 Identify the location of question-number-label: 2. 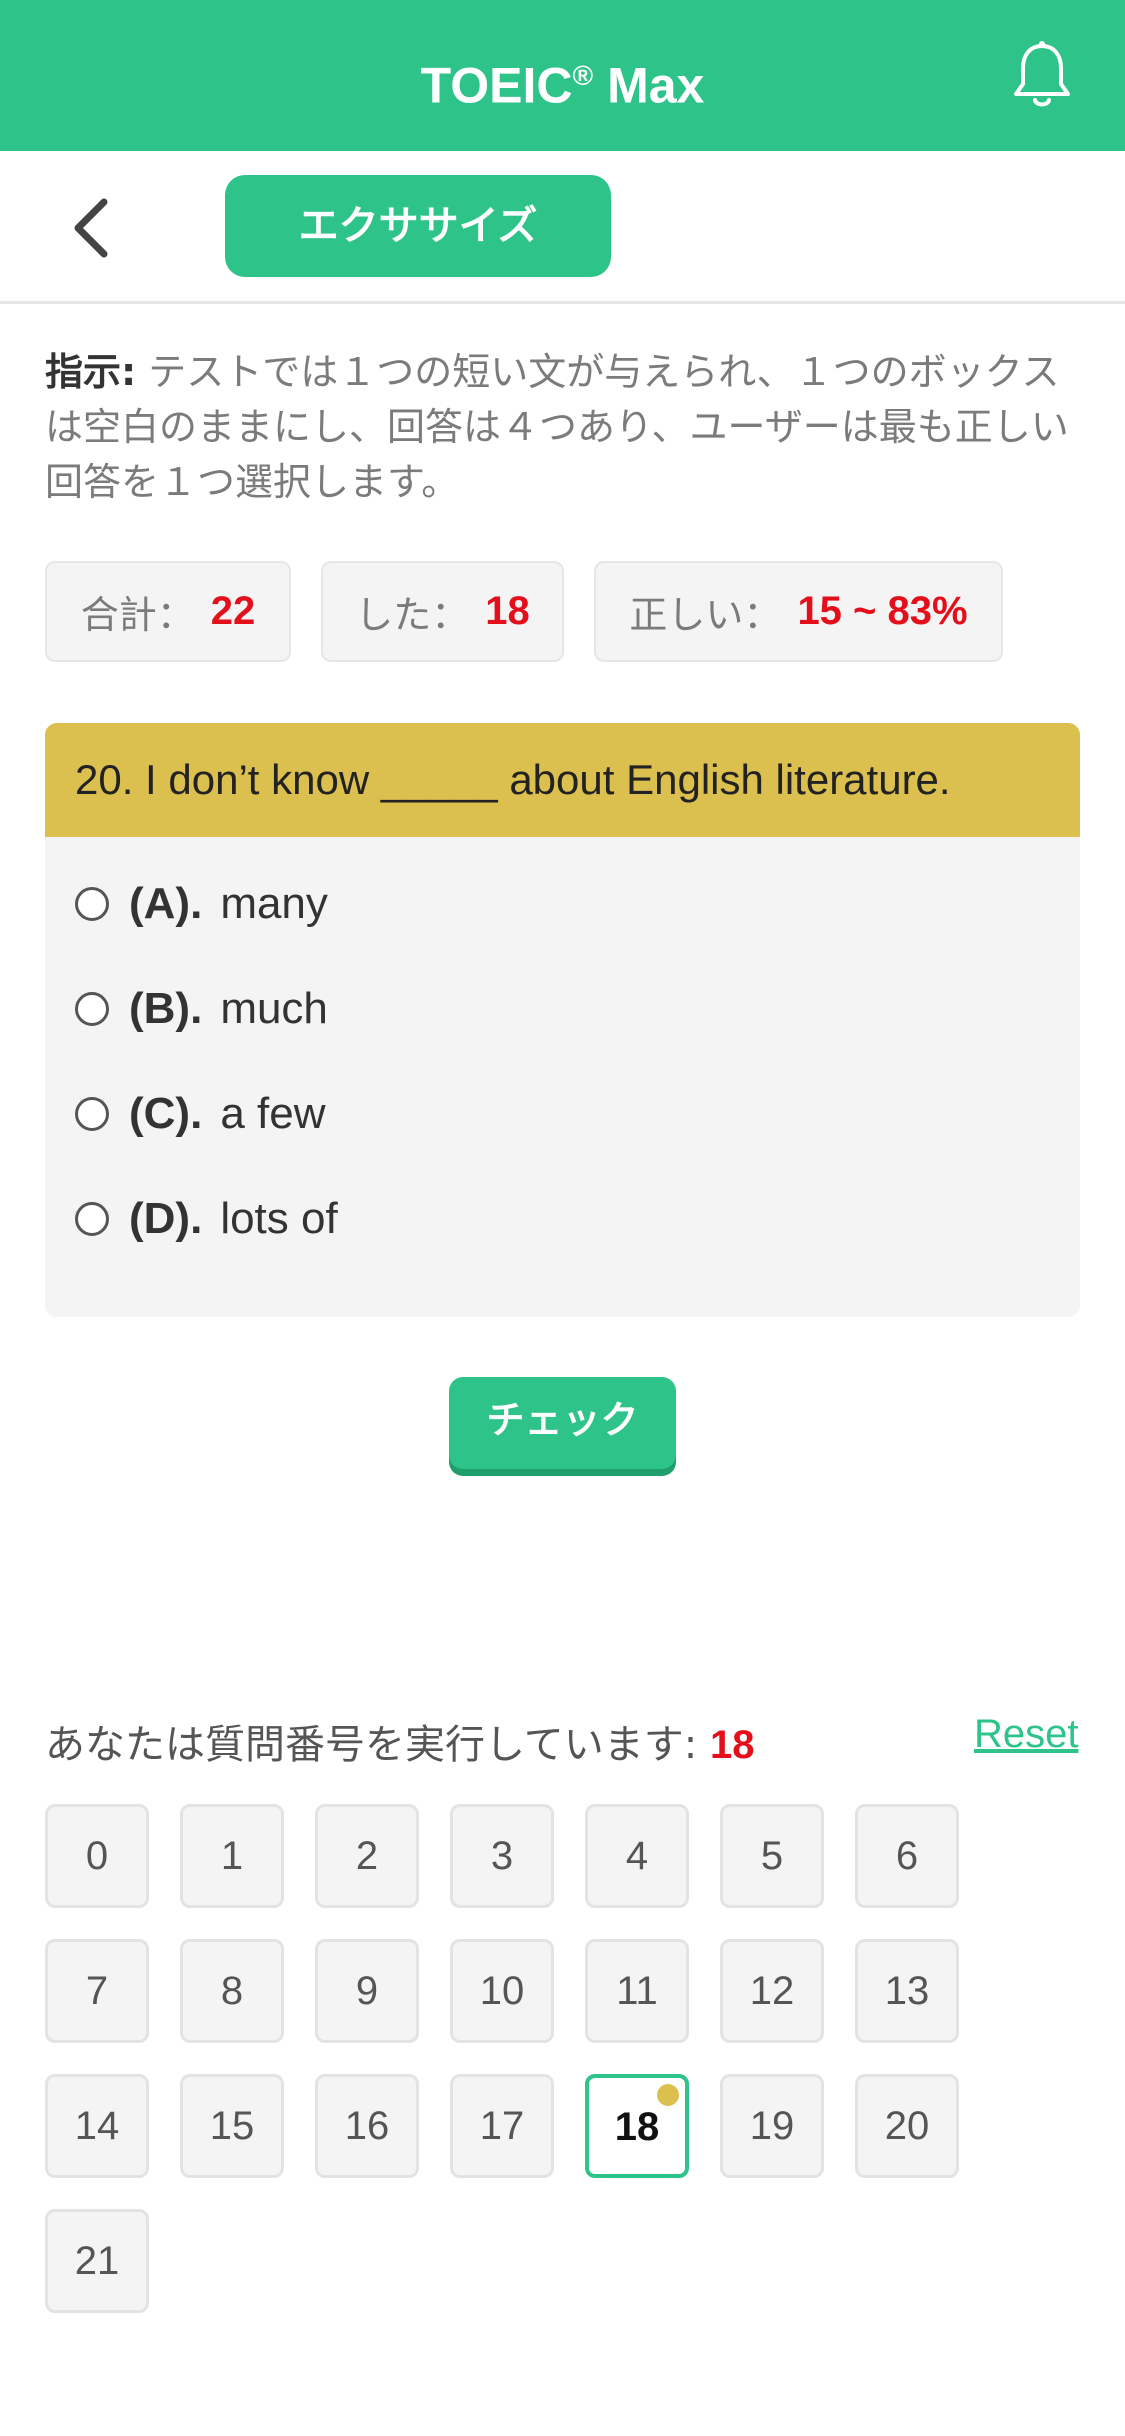
(367, 1856).